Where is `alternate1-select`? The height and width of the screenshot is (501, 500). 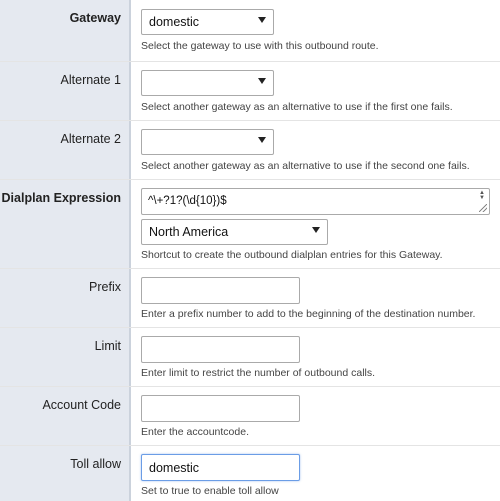 alternate1-select is located at coordinates (207, 83).